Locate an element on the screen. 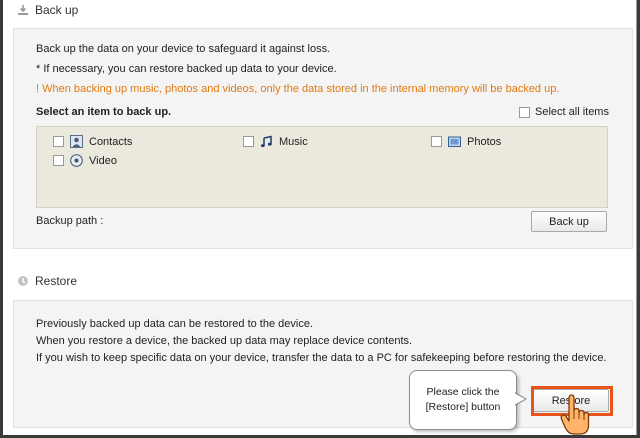 The image size is (640, 438). backup-path-label: Backup path : is located at coordinates (70, 221).